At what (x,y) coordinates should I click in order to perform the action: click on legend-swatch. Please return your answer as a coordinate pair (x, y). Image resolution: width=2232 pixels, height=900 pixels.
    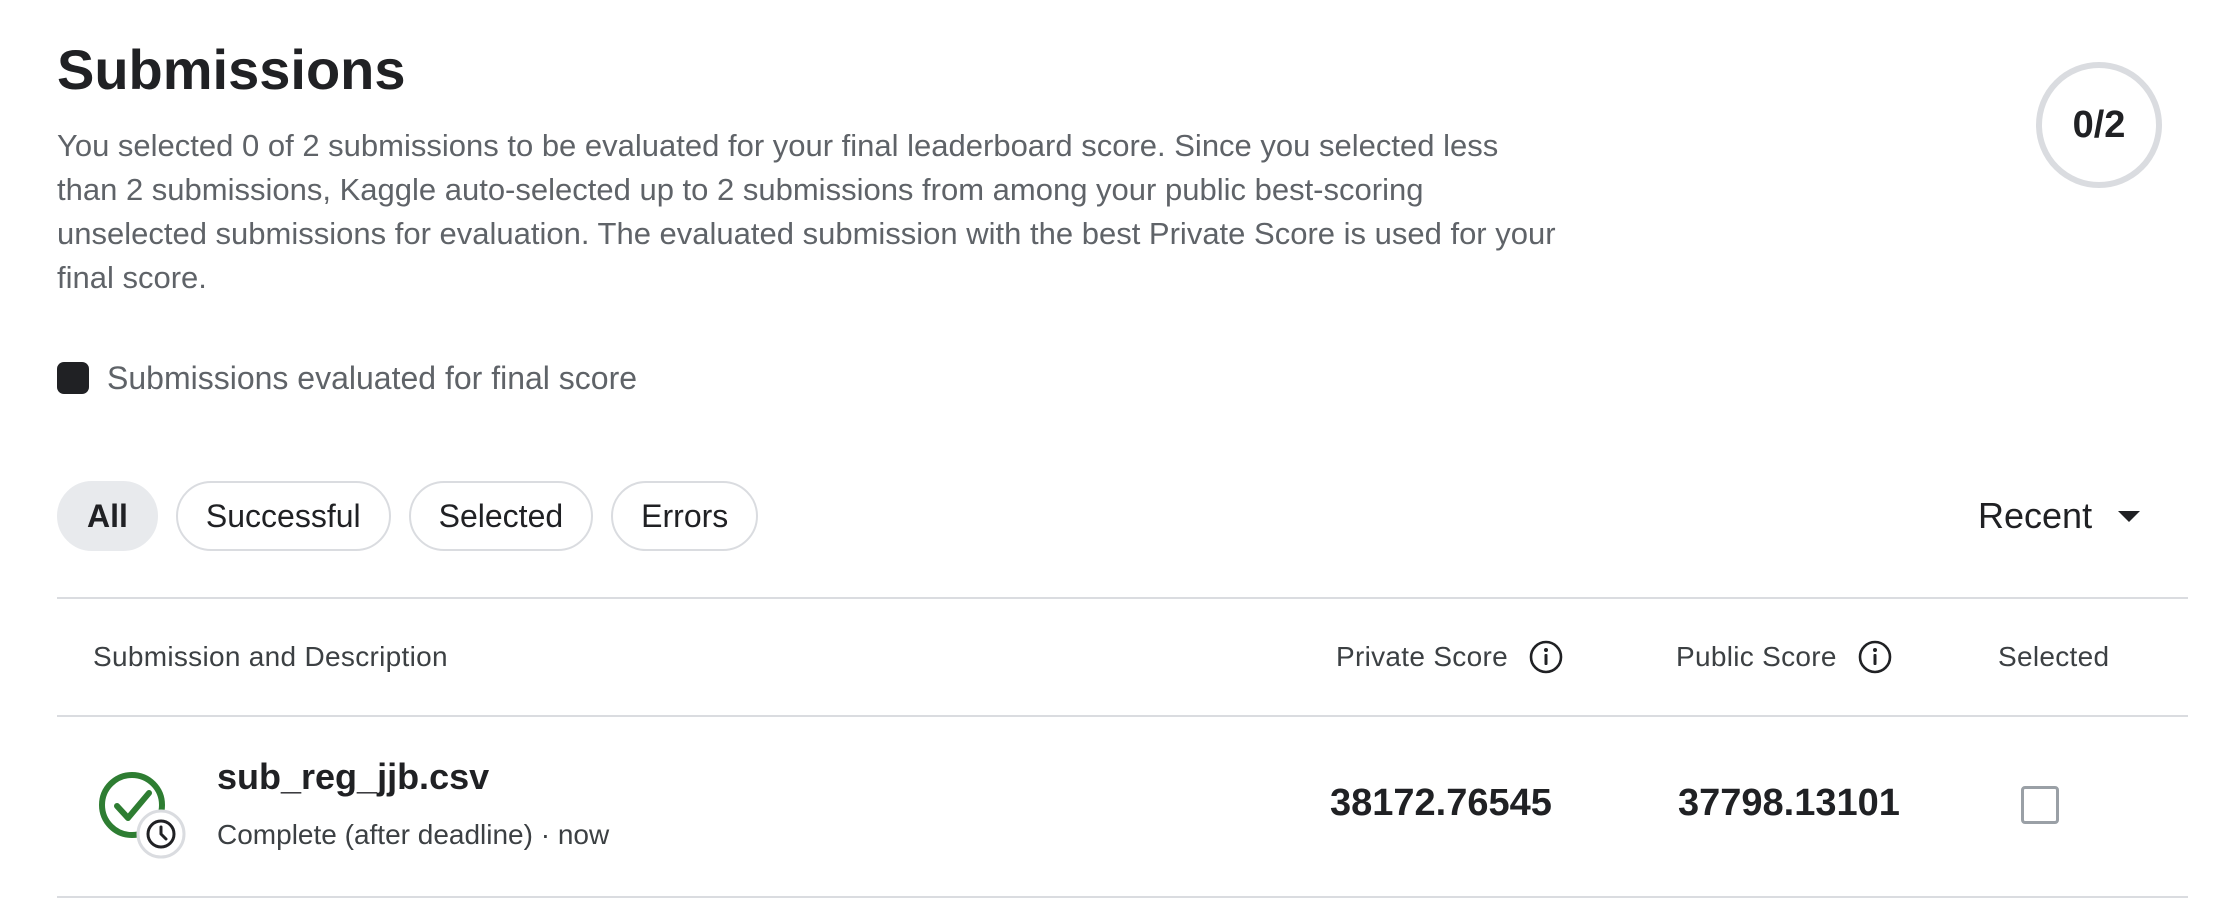
    Looking at the image, I should click on (73, 378).